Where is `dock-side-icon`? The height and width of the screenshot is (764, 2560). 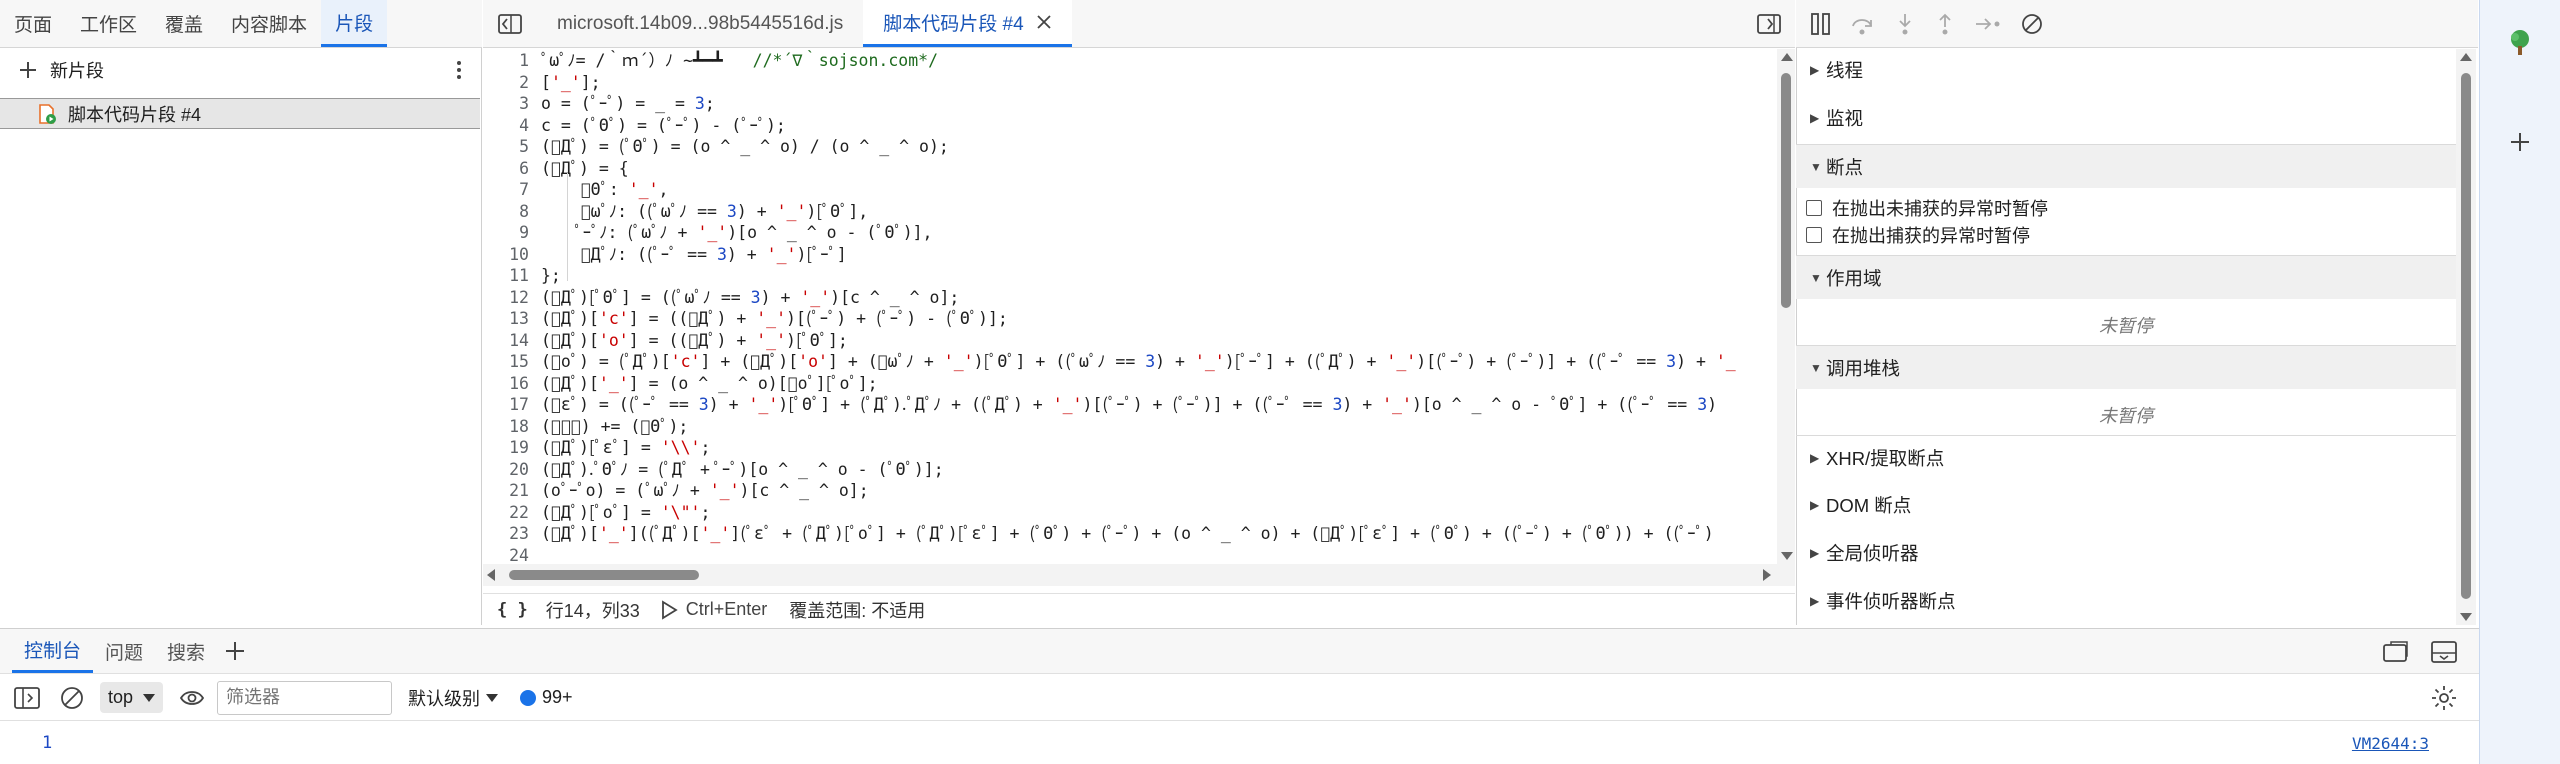
dock-side-icon is located at coordinates (2396, 652).